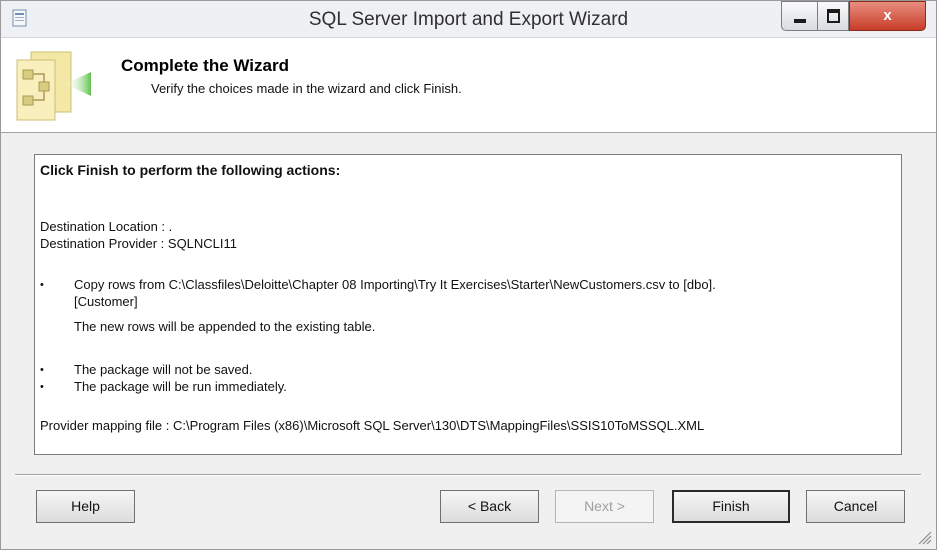 This screenshot has height=550, width=937. I want to click on maximize-button, so click(833, 16).